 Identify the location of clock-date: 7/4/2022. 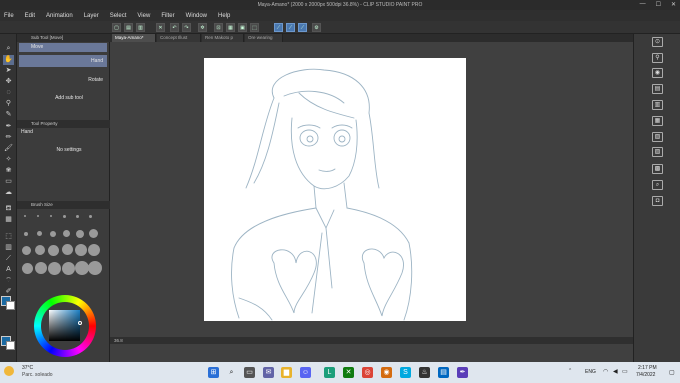
(645, 375).